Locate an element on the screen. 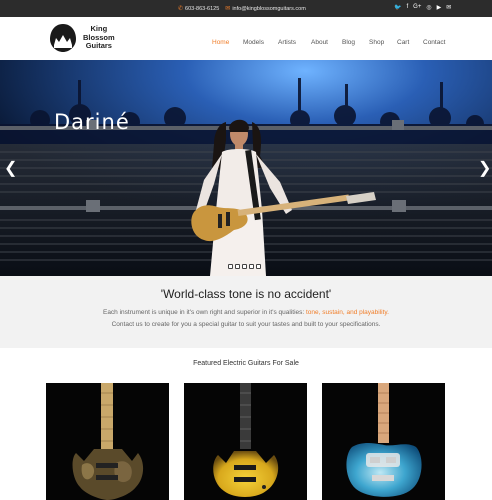 This screenshot has width=492, height=500. slider-next-arrow-icon: ❯ is located at coordinates (484, 168).